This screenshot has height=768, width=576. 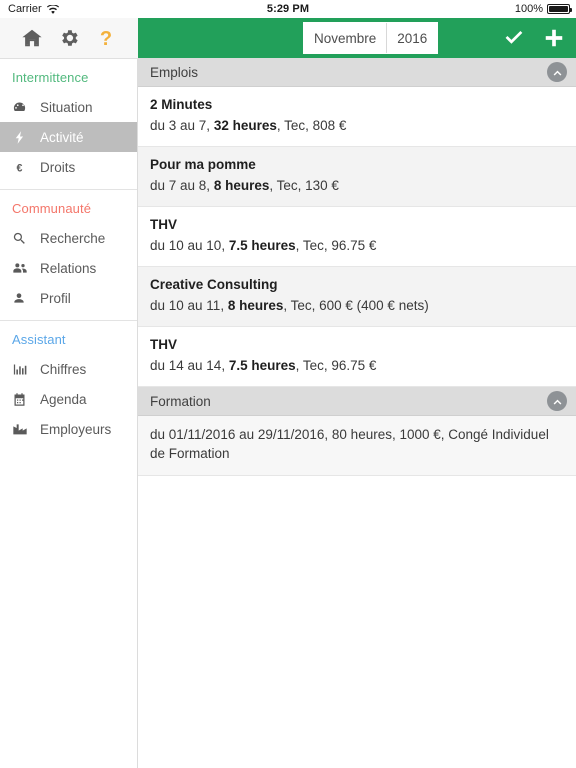 I want to click on bar-chart-icon, so click(x=21, y=369).